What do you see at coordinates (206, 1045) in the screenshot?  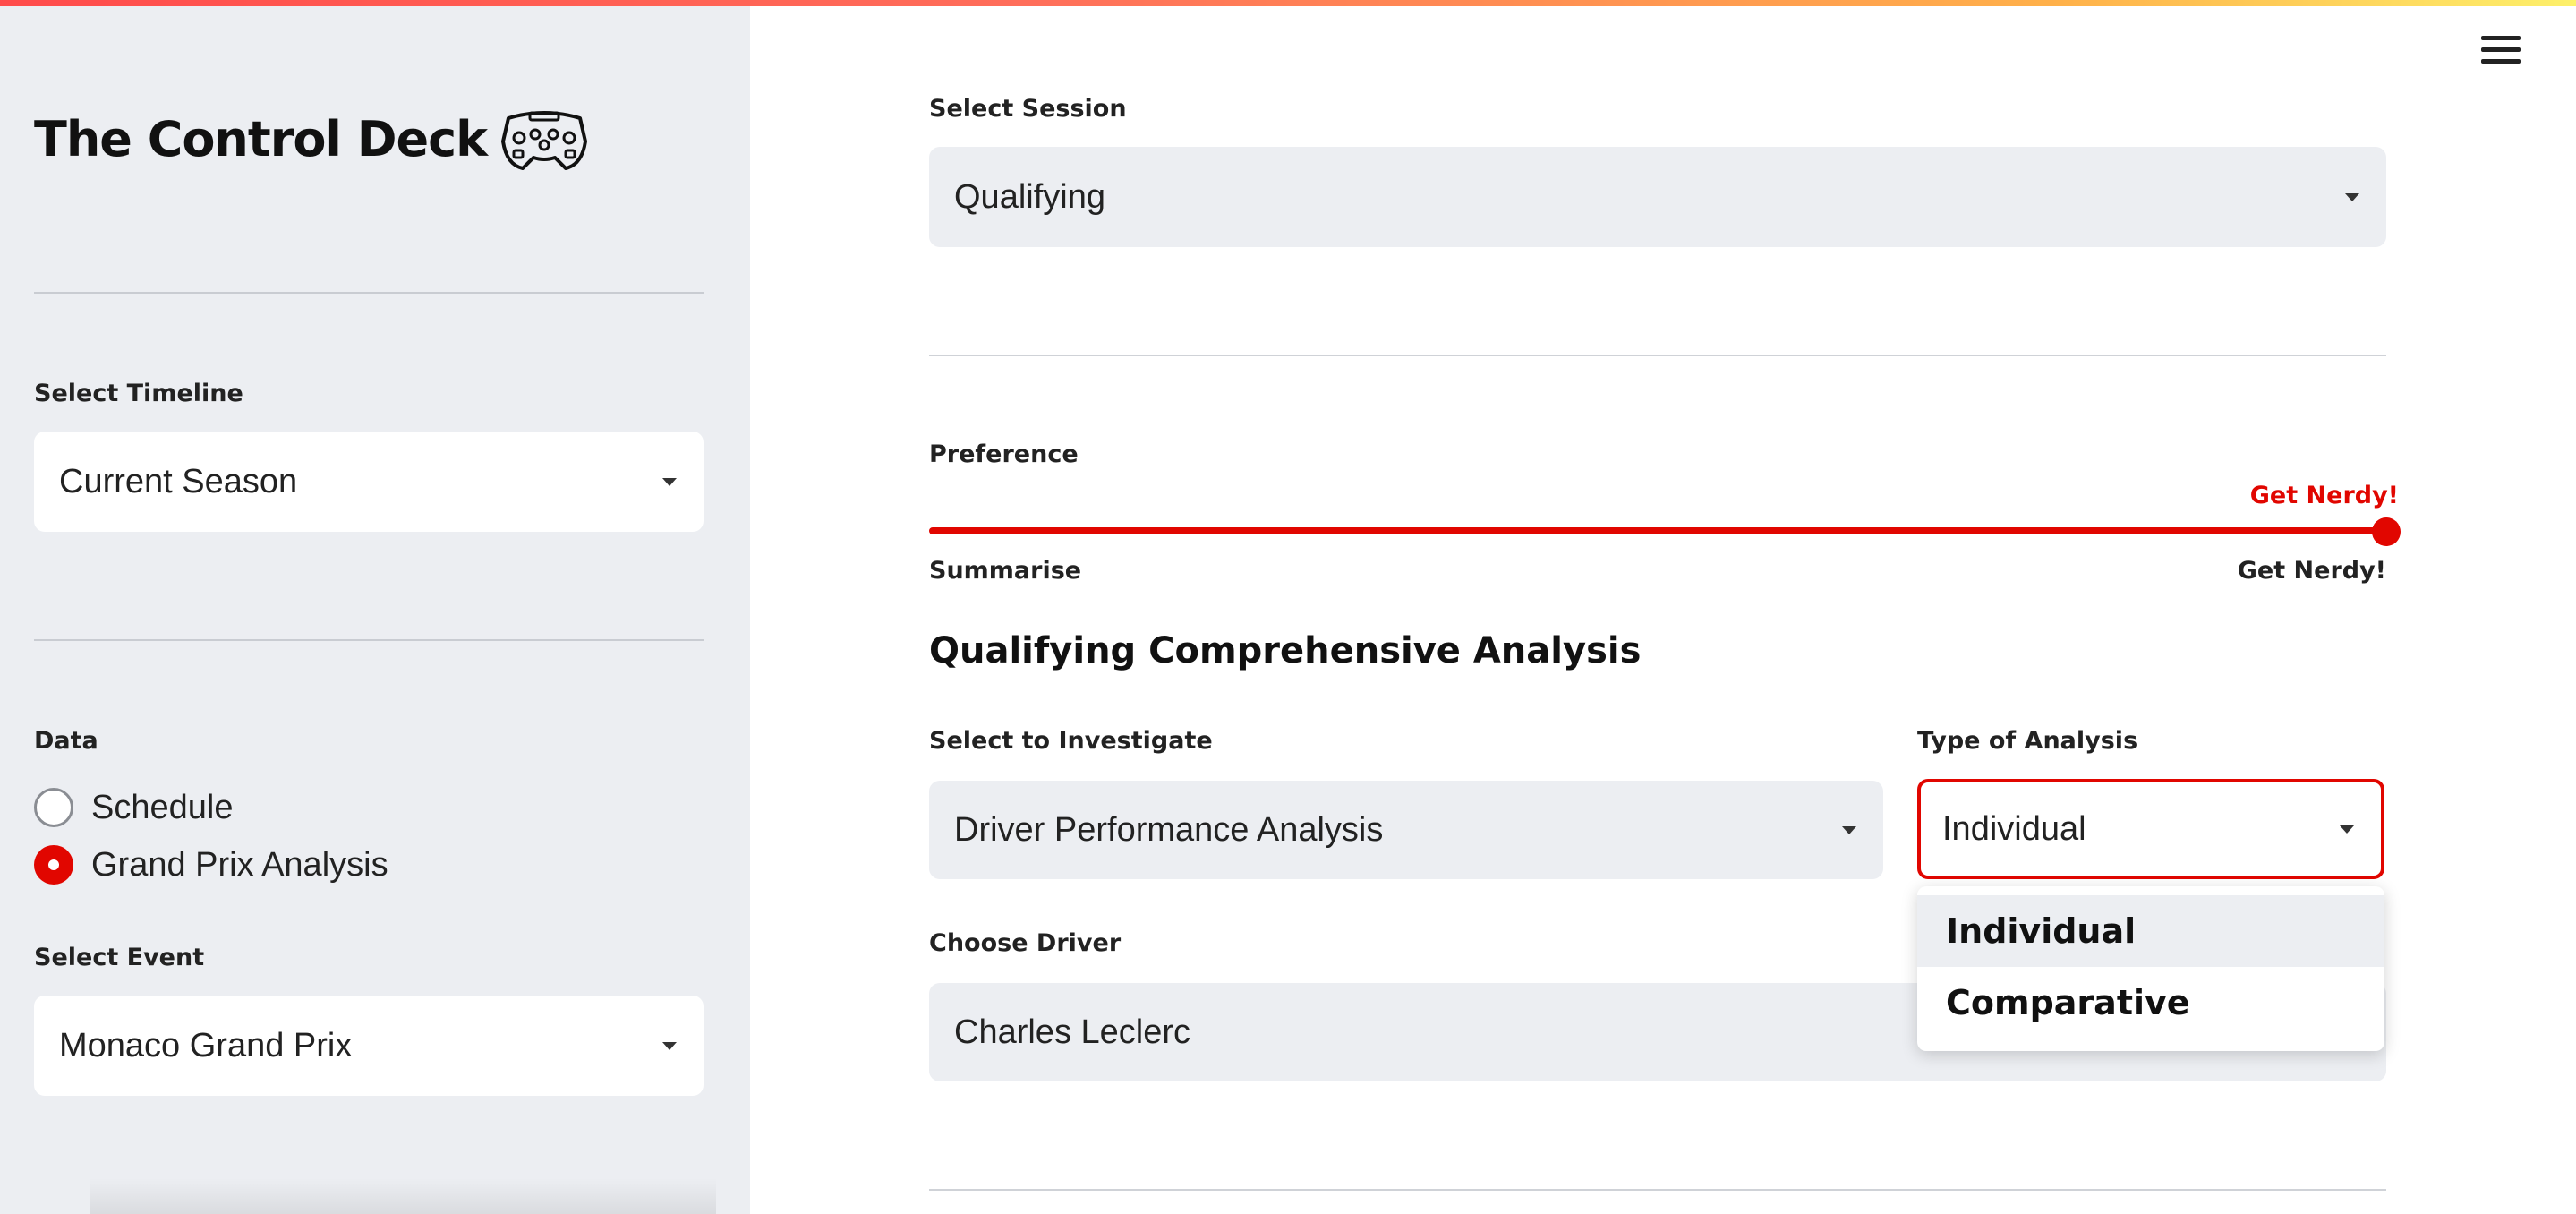 I see `event-select-value: Monaco Grand Prix` at bounding box center [206, 1045].